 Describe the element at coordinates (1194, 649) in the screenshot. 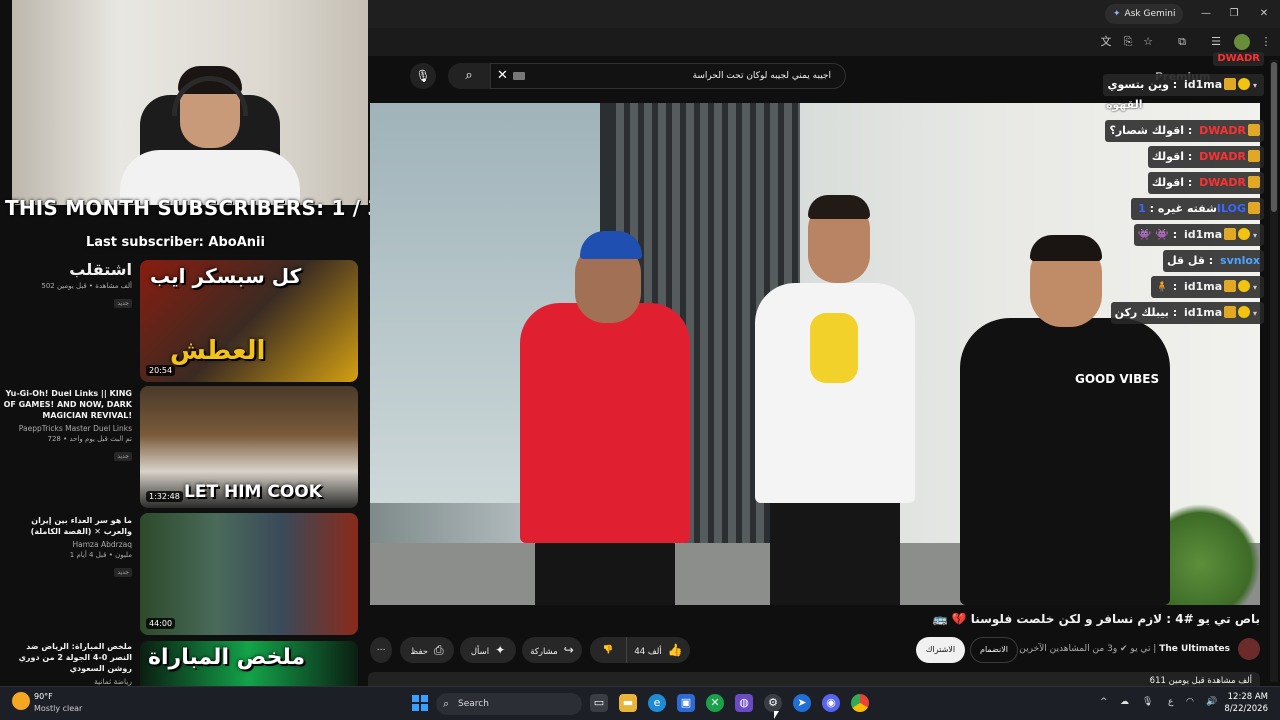

I see `channel-name: The Ultimates` at that location.